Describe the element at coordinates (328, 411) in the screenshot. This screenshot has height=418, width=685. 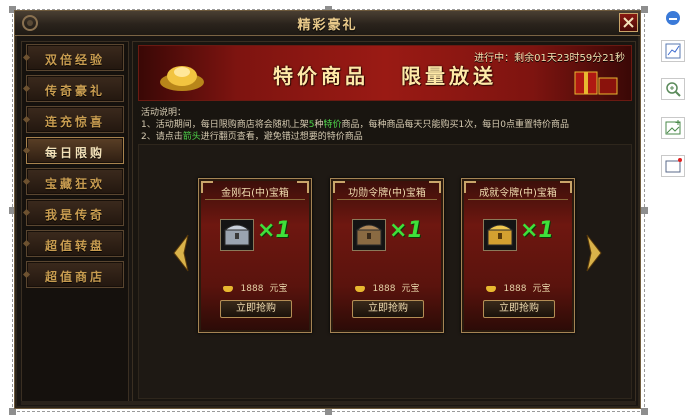
I see `resize-handle-bc` at that location.